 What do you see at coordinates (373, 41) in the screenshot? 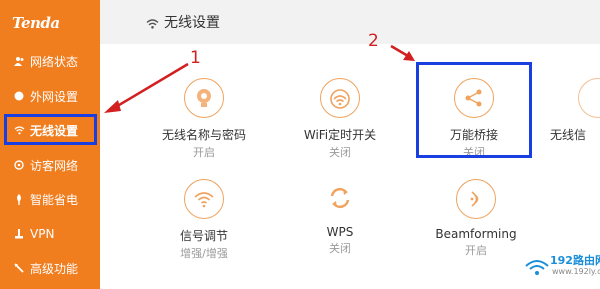
I see `annotation-number-2: 2` at bounding box center [373, 41].